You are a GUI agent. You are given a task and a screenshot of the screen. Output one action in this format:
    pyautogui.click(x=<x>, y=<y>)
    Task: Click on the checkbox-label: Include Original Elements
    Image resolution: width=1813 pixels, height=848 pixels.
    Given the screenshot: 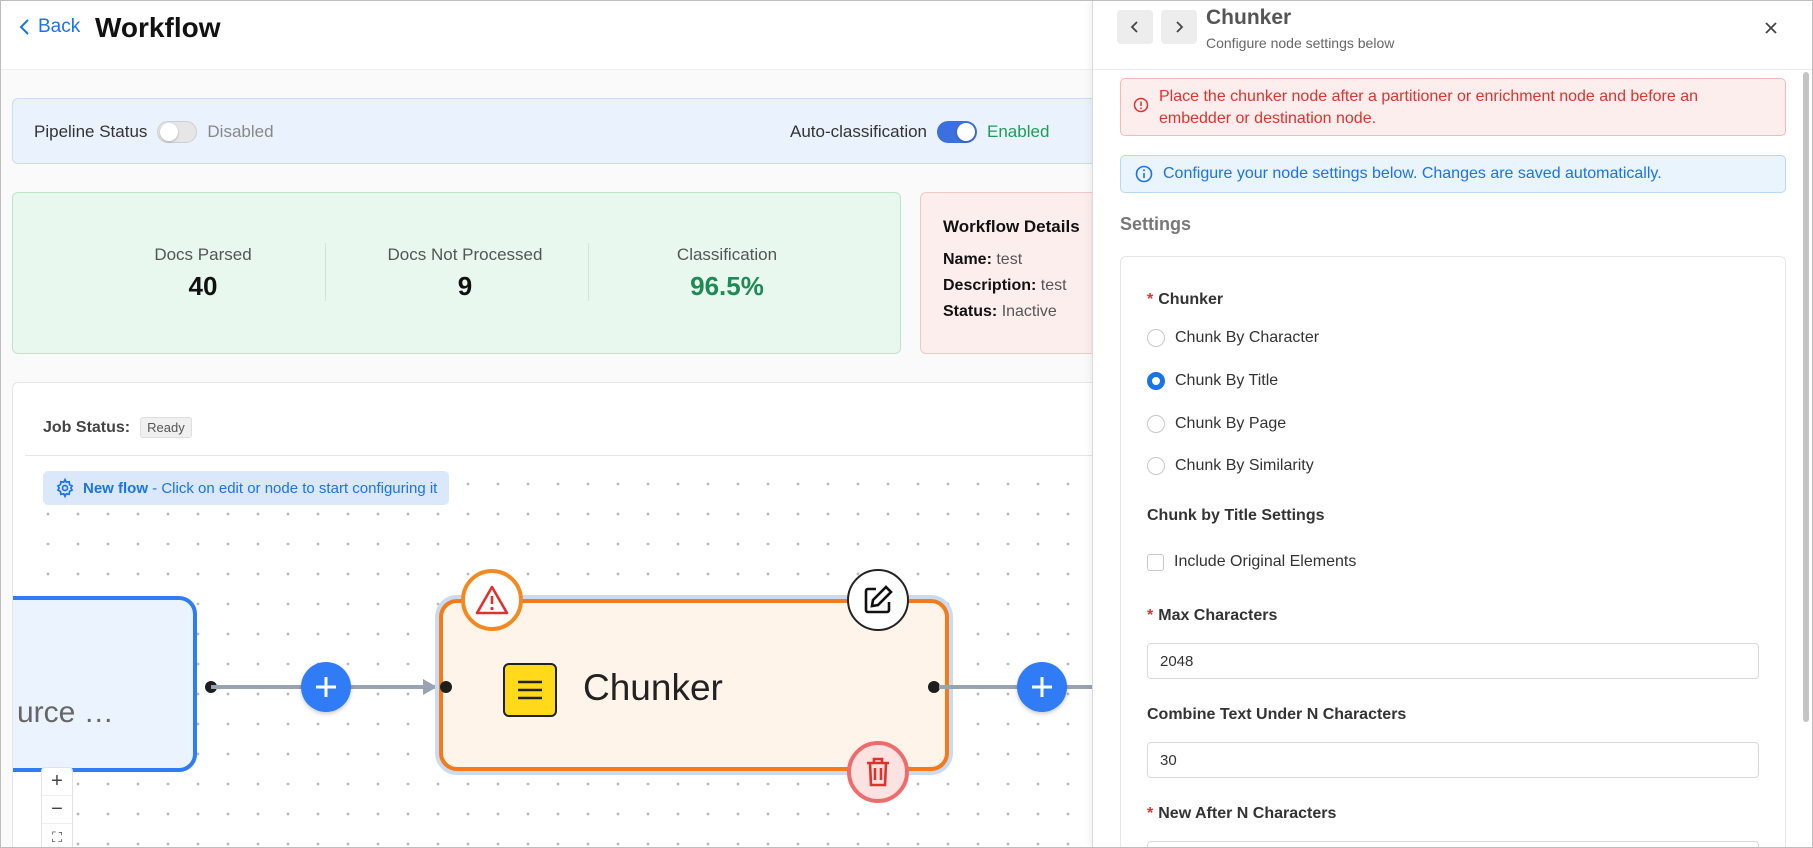 What is the action you would take?
    pyautogui.click(x=1265, y=561)
    